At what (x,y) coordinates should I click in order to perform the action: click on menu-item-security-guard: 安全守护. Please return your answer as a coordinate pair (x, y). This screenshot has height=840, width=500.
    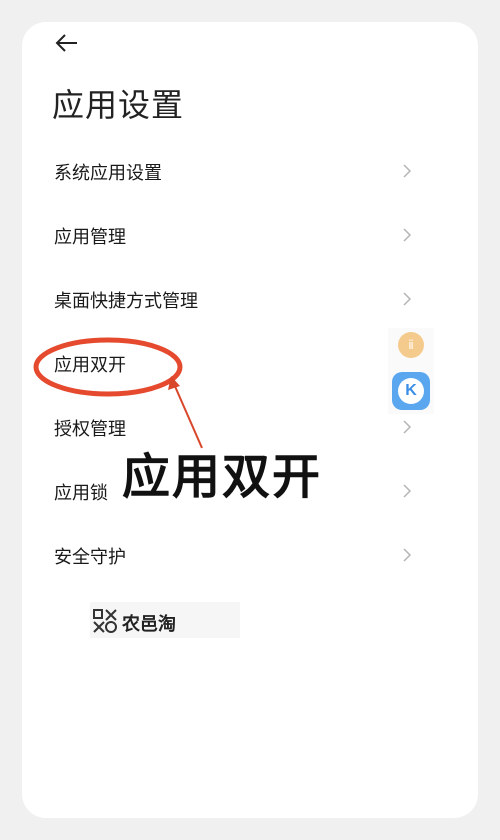
    Looking at the image, I should click on (250, 555).